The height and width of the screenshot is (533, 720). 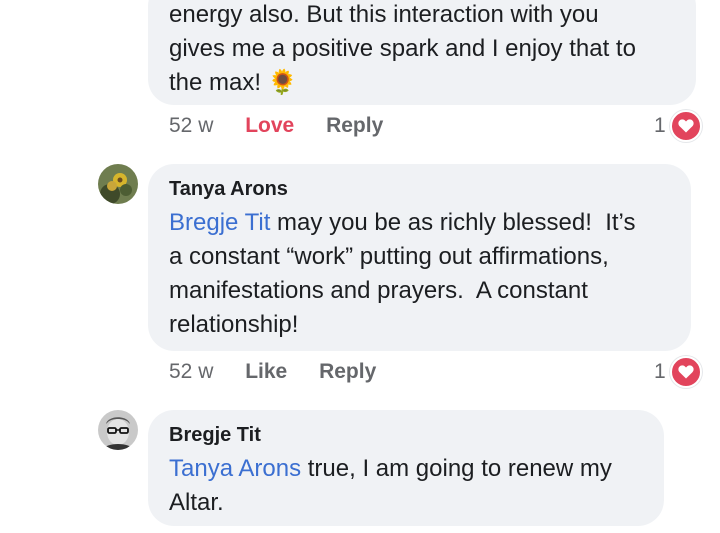 I want to click on comment-actions: 52 w Love Reply, so click(x=289, y=126).